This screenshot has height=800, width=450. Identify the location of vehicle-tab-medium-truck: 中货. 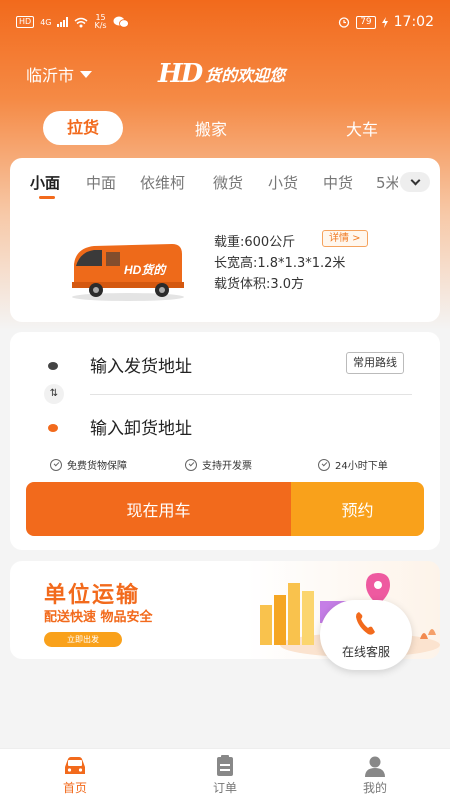
(338, 182).